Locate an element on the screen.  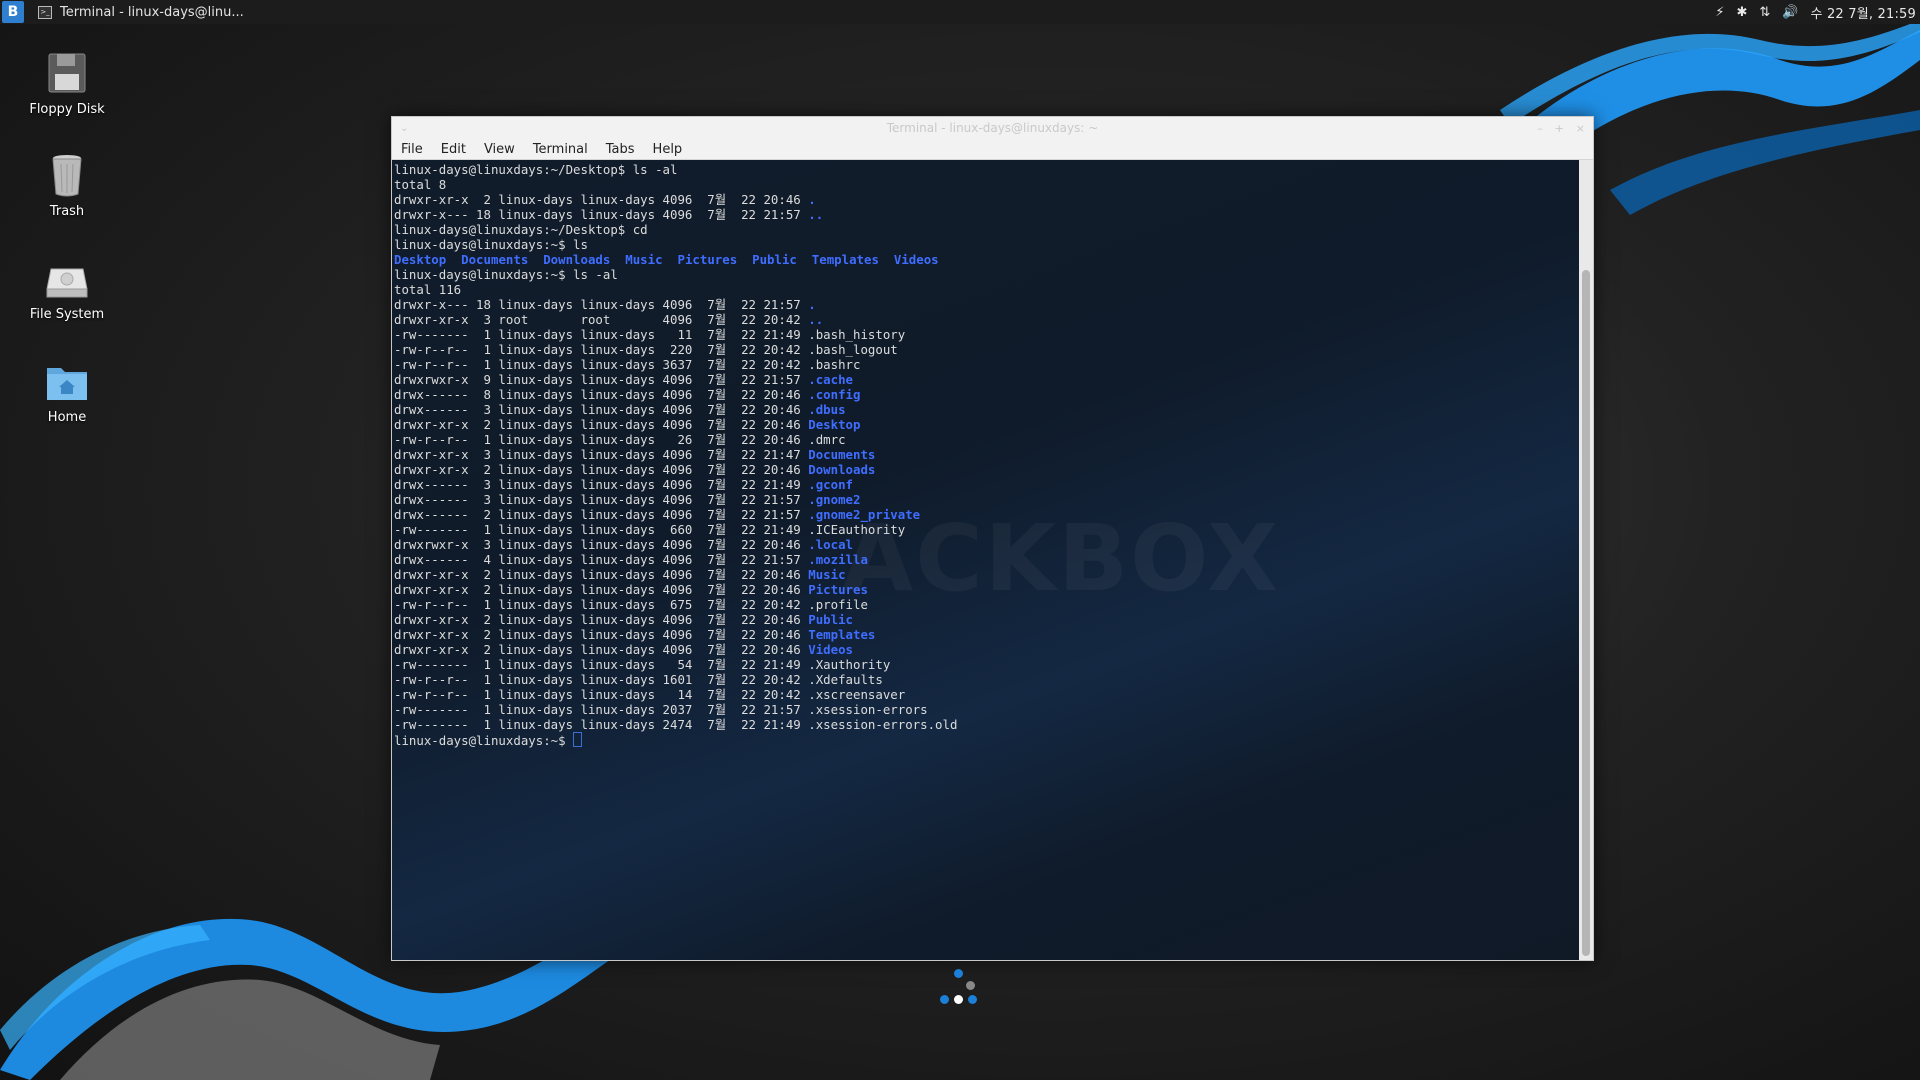
menu-edit: Edit is located at coordinates (453, 149).